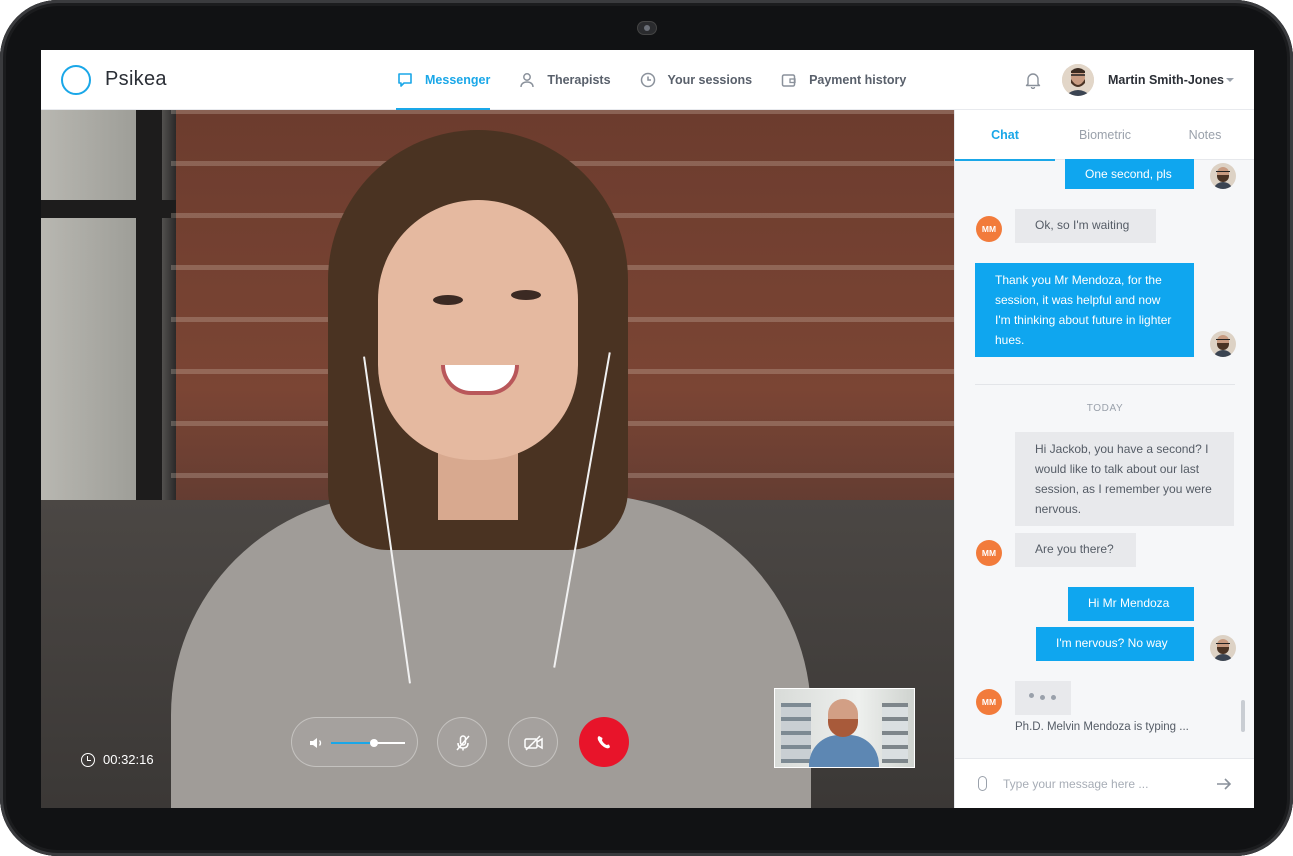 The height and width of the screenshot is (856, 1293). I want to click on hang-up-icon, so click(604, 744).